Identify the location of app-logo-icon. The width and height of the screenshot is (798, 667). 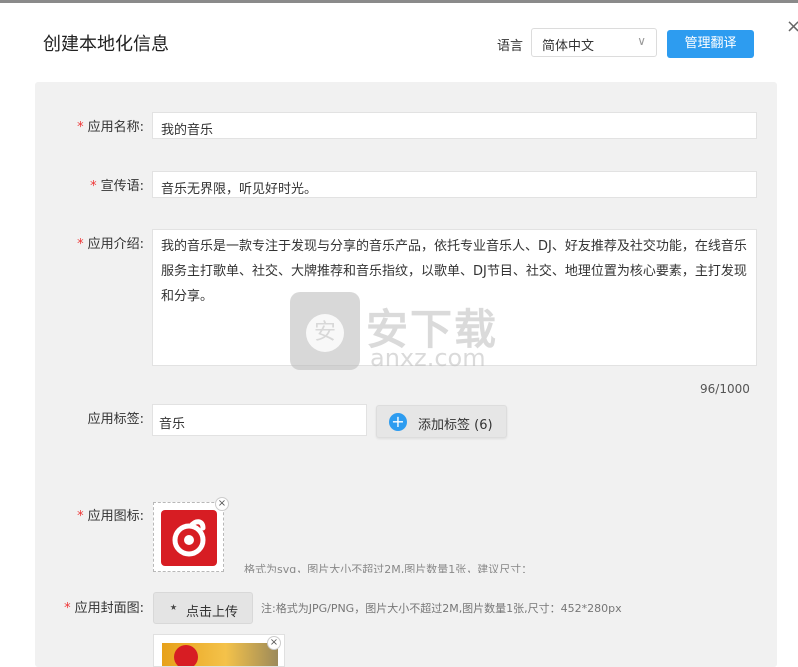
(189, 538).